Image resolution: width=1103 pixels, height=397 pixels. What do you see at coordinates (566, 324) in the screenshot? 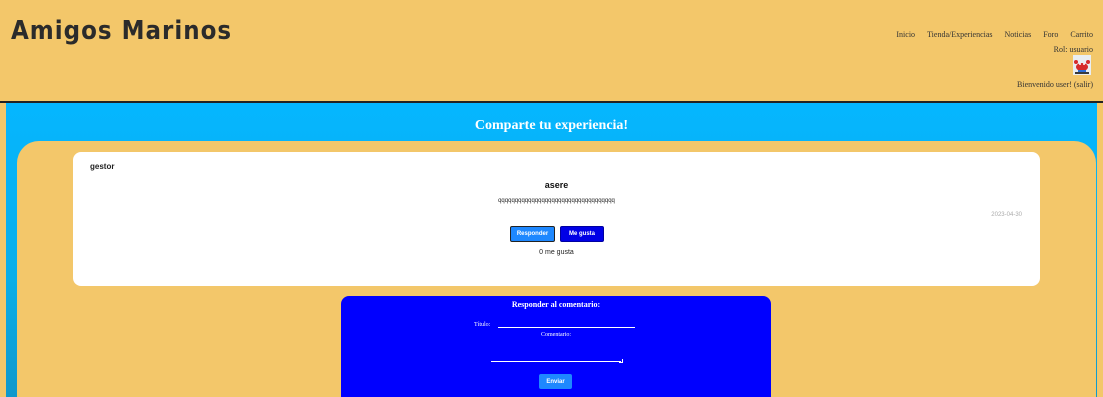
I see `title-input` at bounding box center [566, 324].